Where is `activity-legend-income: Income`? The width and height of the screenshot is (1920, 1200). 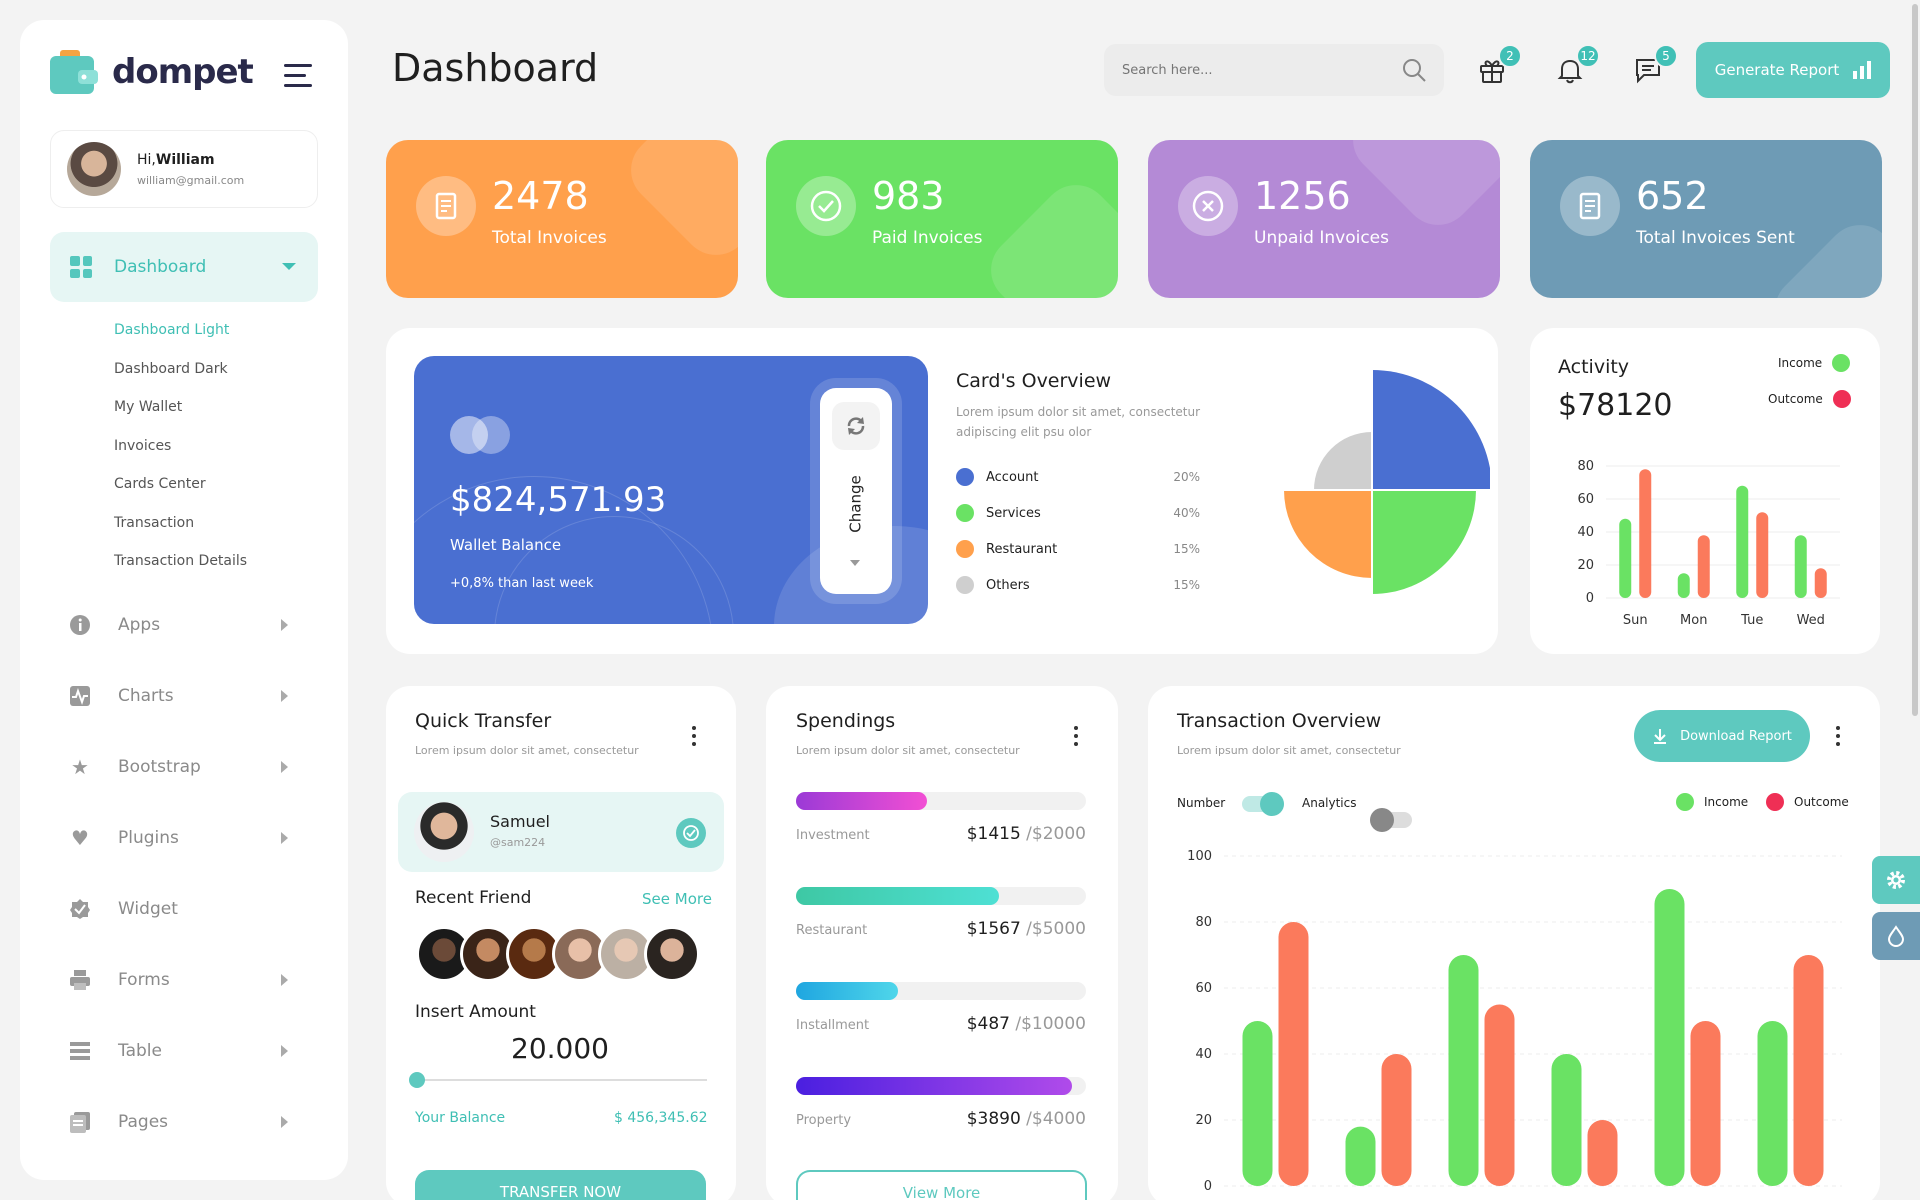
activity-legend-income: Income is located at coordinates (1814, 363).